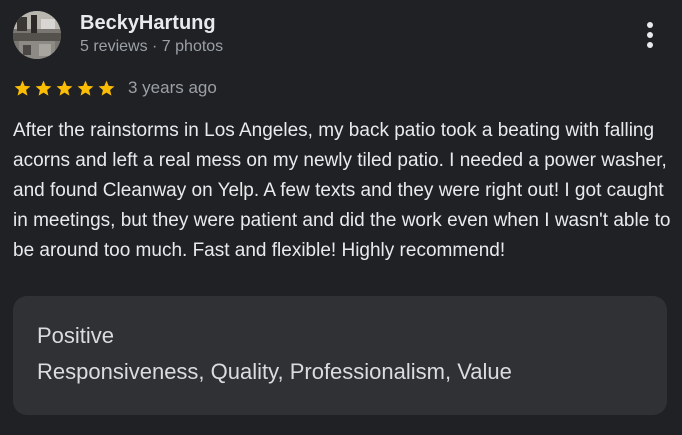 The height and width of the screenshot is (435, 682). I want to click on avatar-photo, so click(37, 35).